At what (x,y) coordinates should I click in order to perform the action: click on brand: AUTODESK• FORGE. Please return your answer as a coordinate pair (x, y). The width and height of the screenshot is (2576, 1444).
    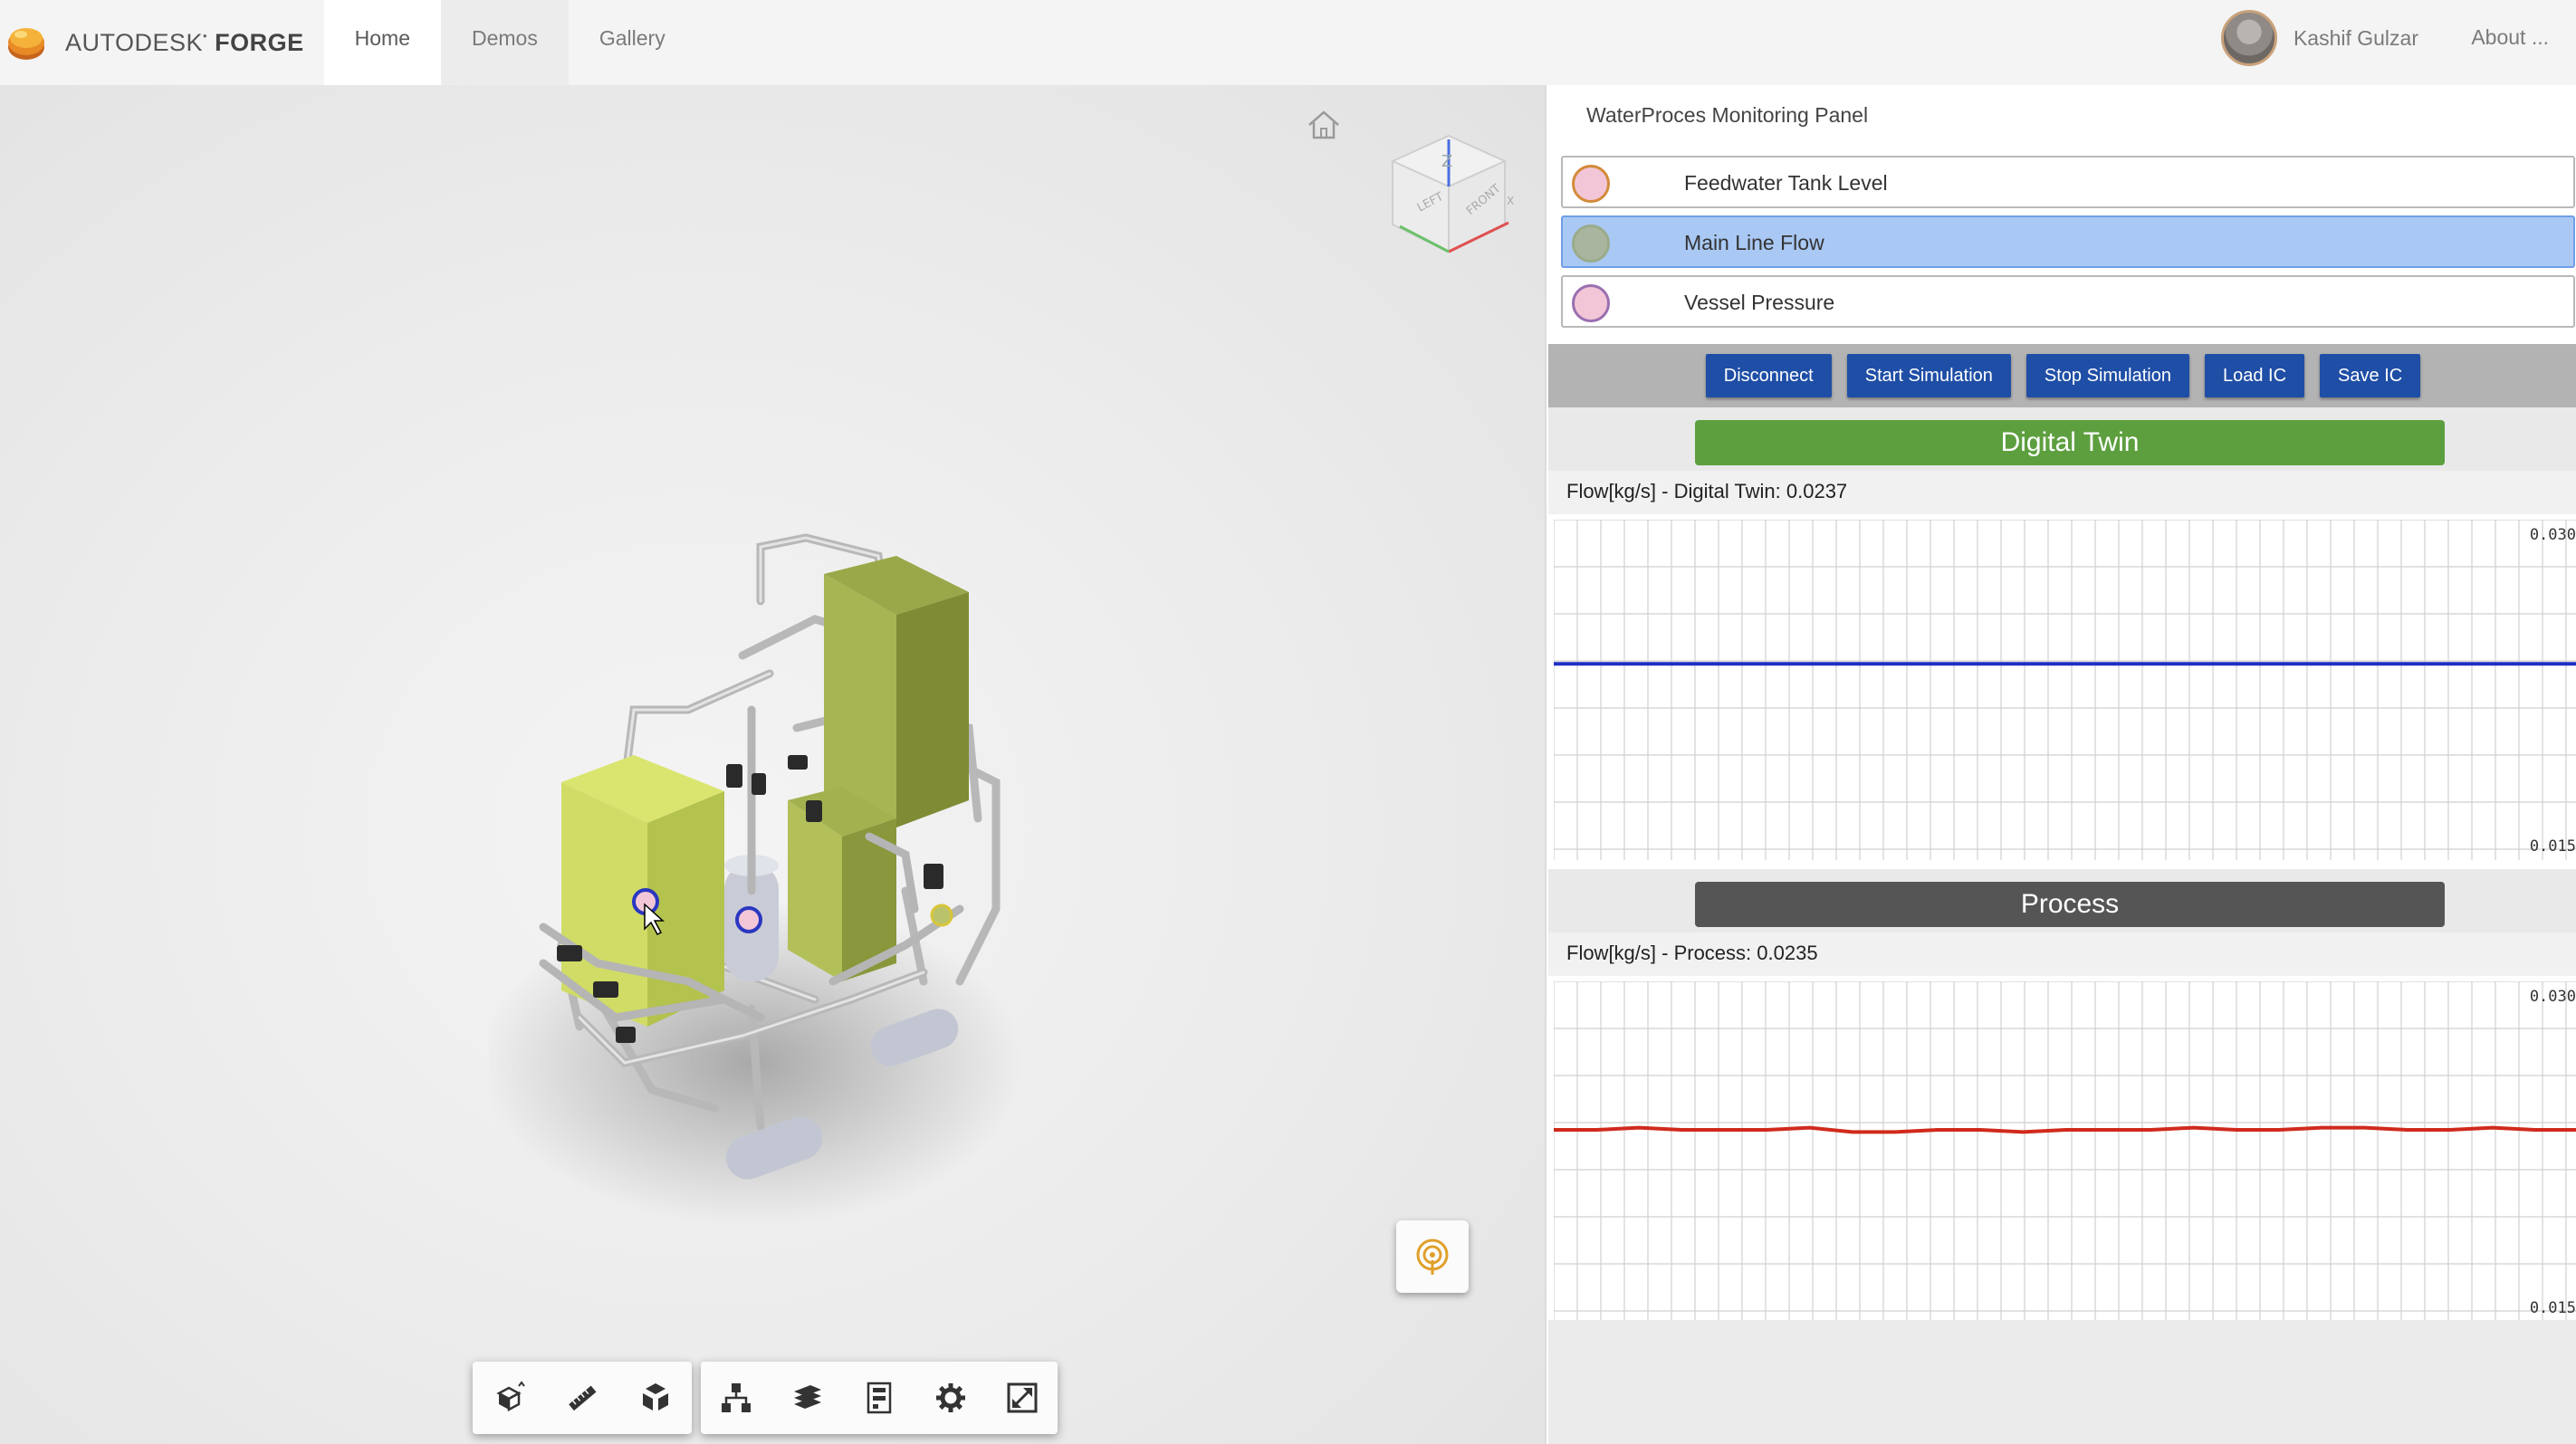
    Looking at the image, I should click on (152, 42).